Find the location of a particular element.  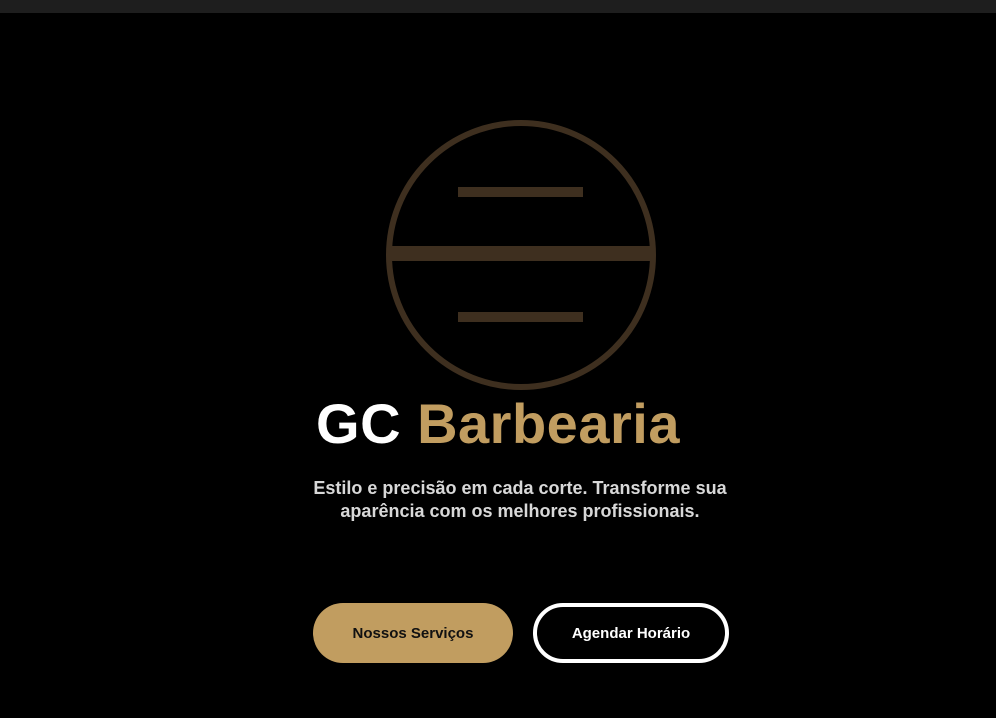

barber-logo-icon is located at coordinates (521, 255).